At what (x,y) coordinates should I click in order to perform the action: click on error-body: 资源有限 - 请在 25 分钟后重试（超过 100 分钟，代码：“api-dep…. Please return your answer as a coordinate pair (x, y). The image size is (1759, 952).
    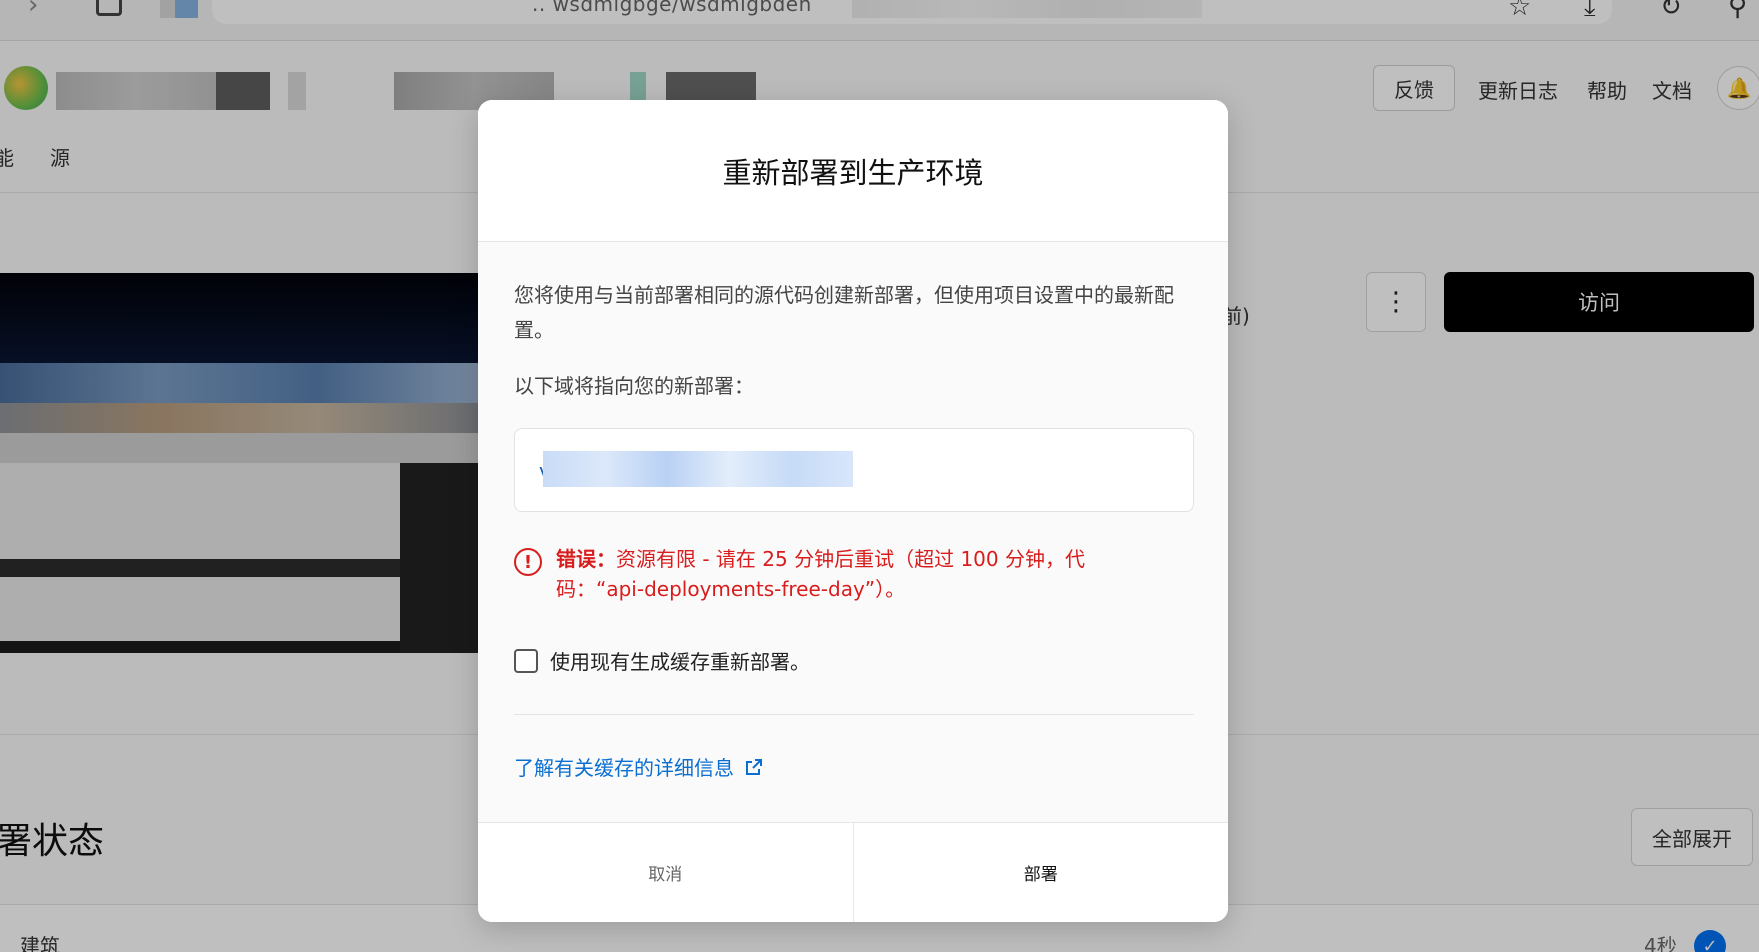
    Looking at the image, I should click on (820, 574).